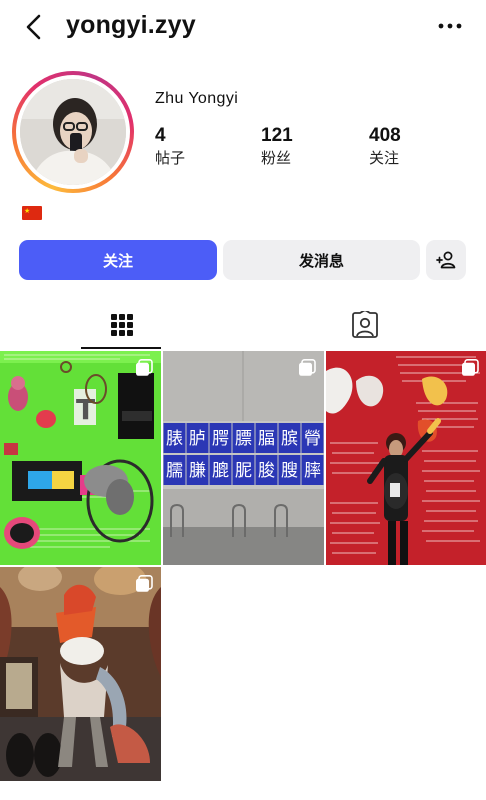 This screenshot has height=800, width=486. I want to click on tagged-person-icon, so click(364, 324).